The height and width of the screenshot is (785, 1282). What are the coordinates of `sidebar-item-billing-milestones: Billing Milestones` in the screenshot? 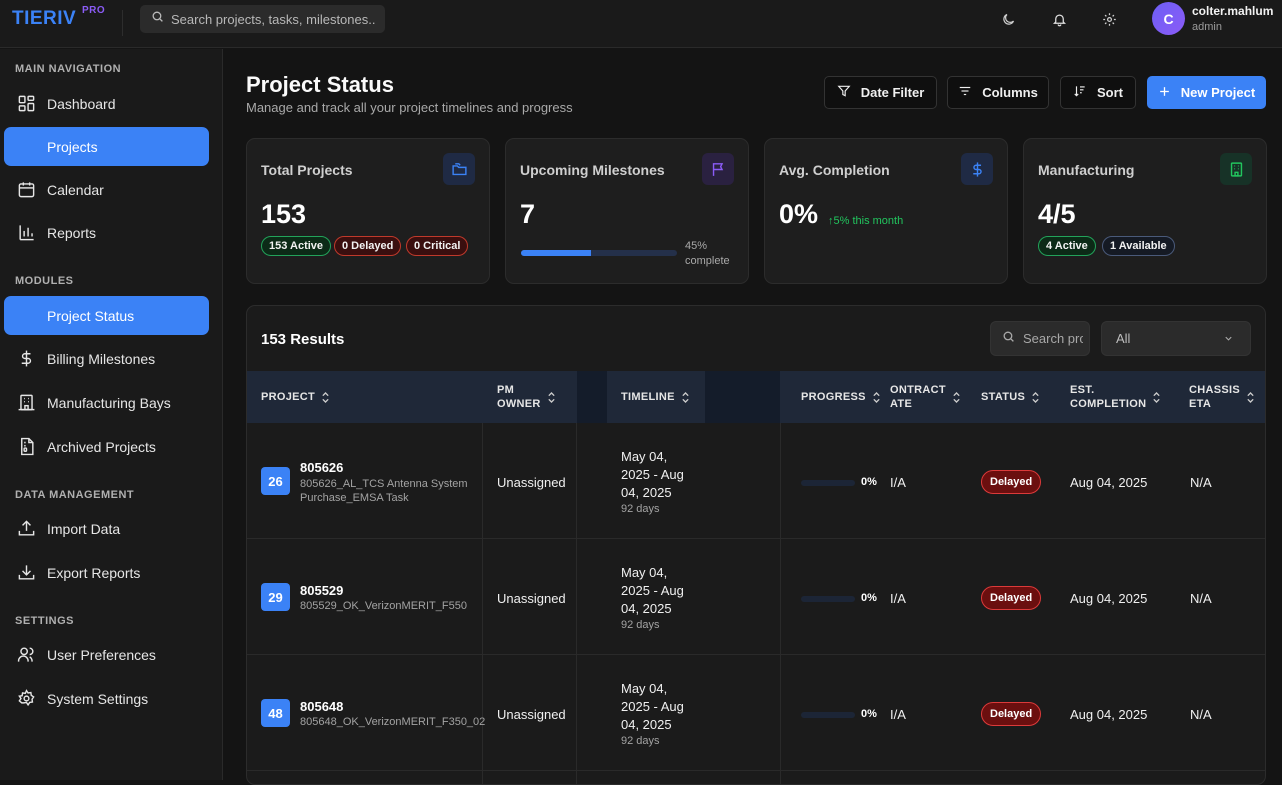 It's located at (106, 358).